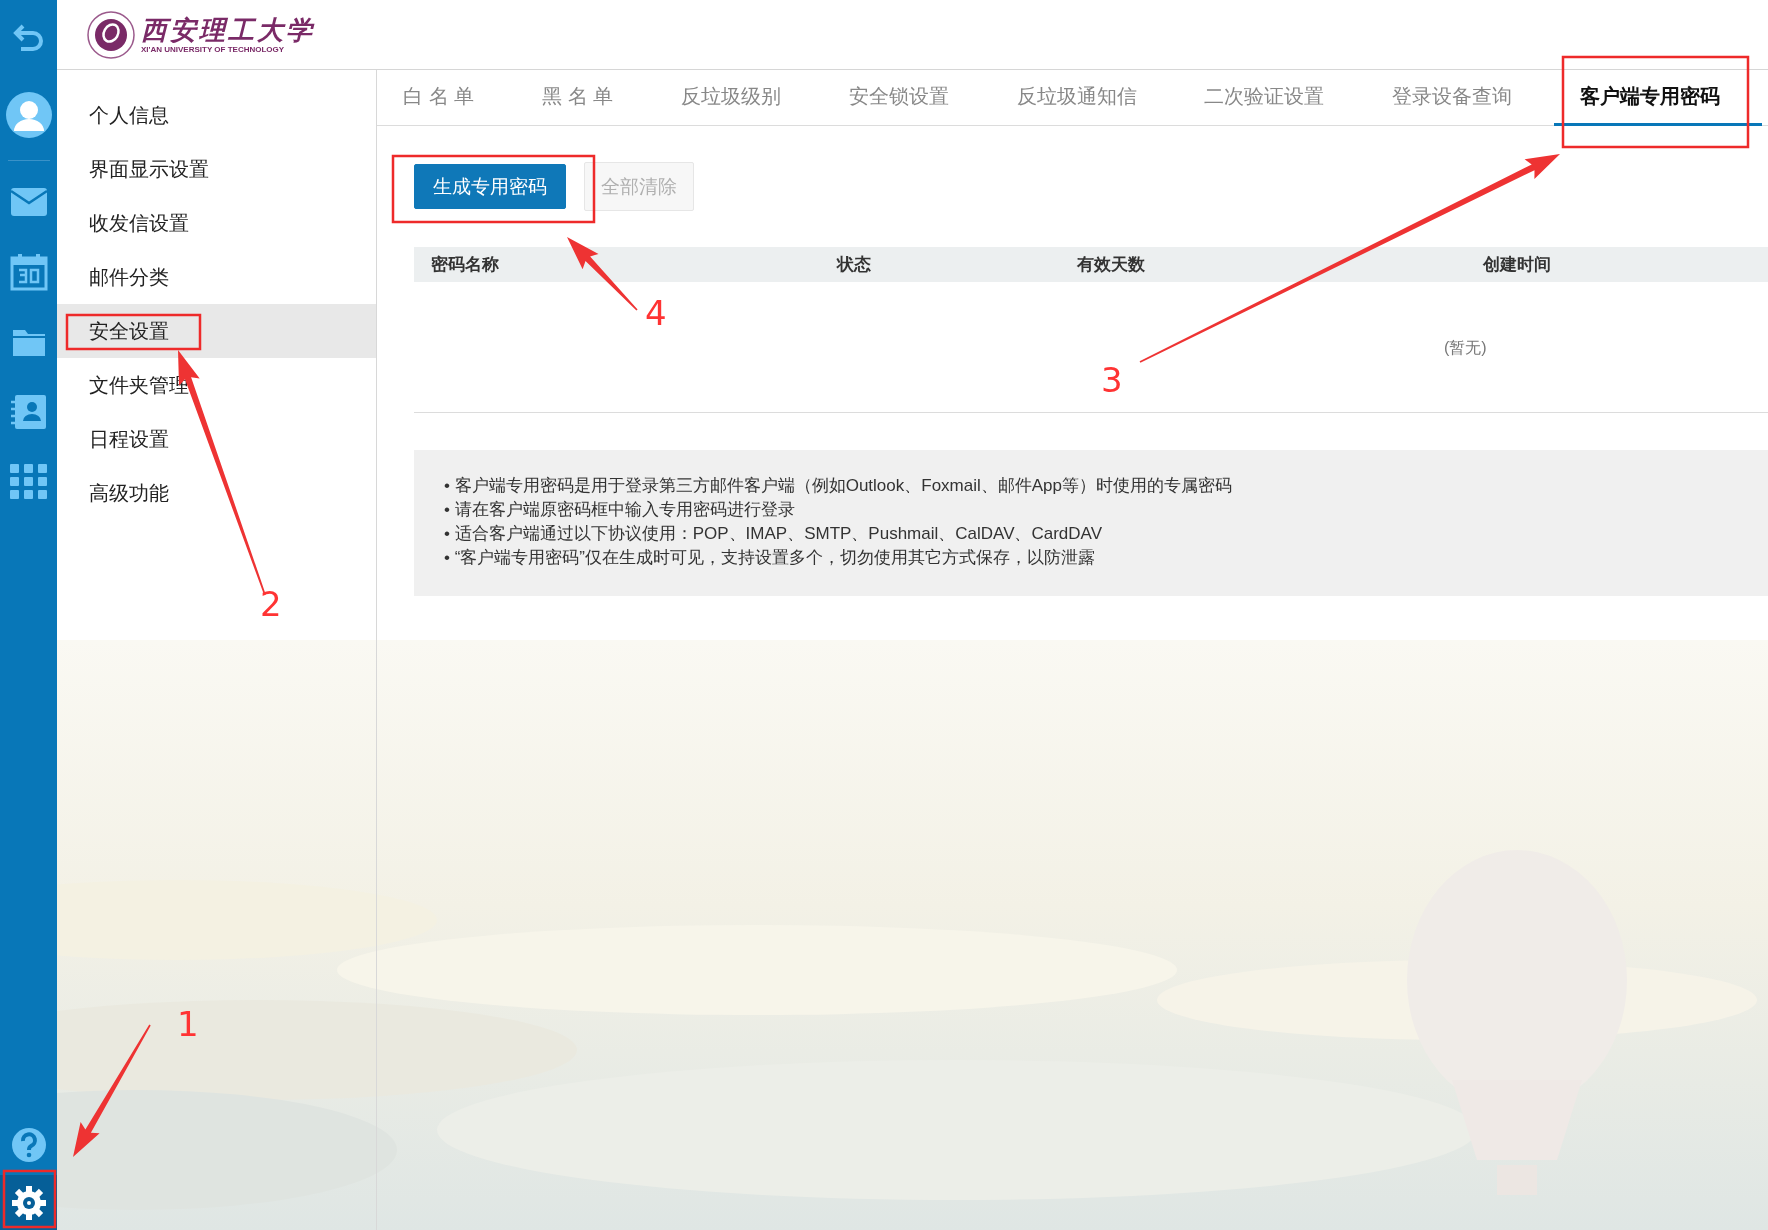 This screenshot has height=1230, width=1768. I want to click on column-header: 状态, so click(853, 265).